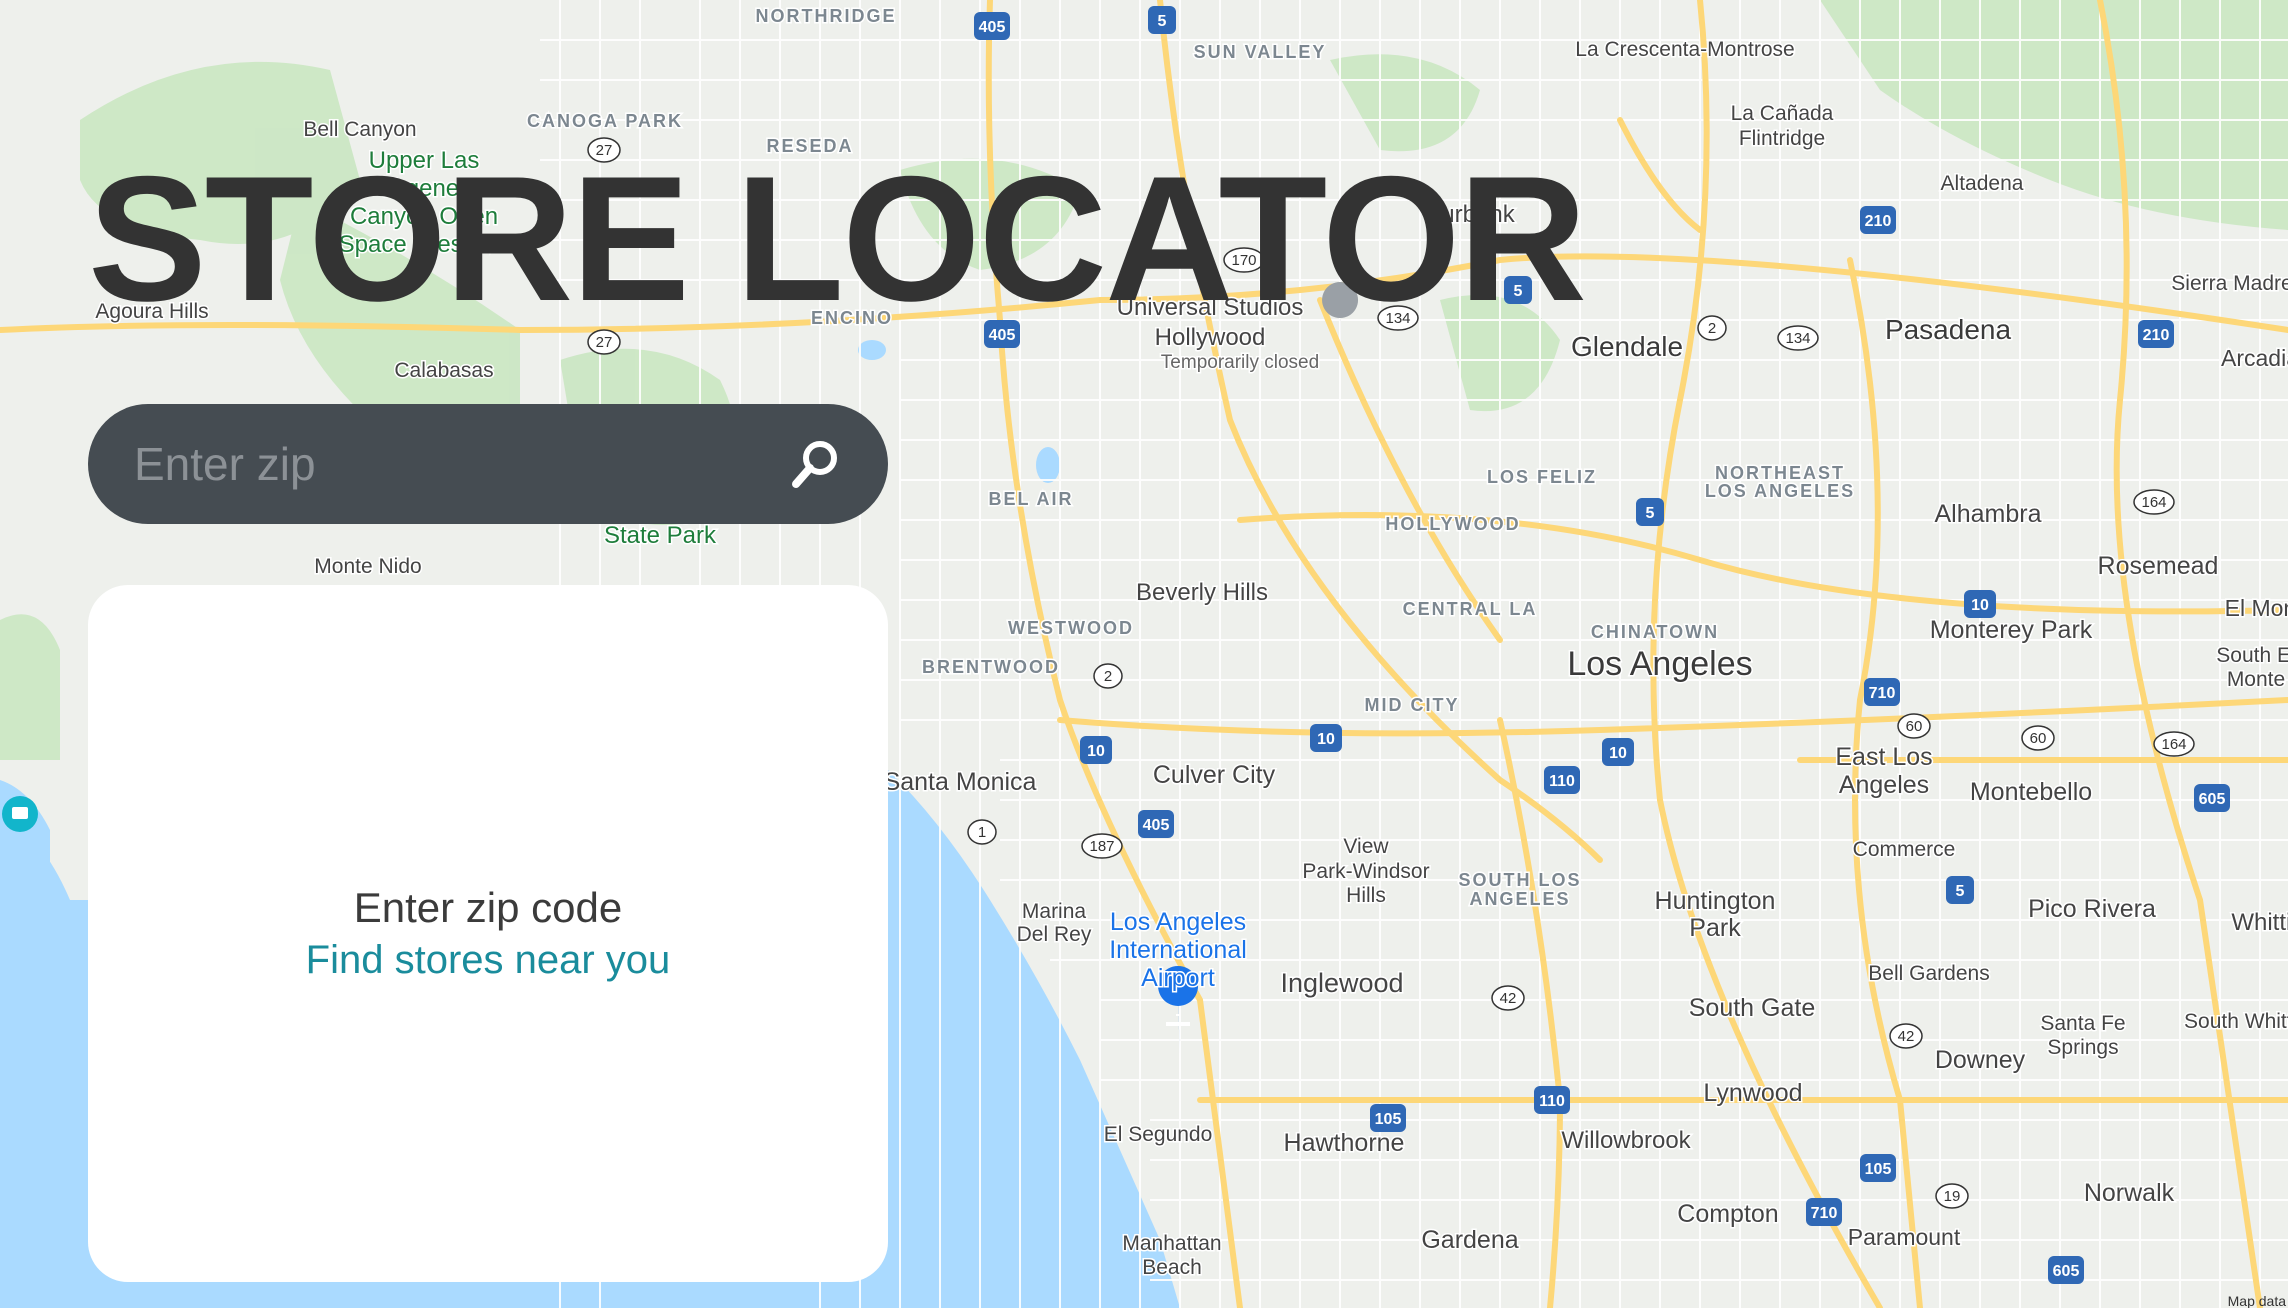 This screenshot has height=1308, width=2288. What do you see at coordinates (2256, 608) in the screenshot?
I see `map-place-label: El Monte` at bounding box center [2256, 608].